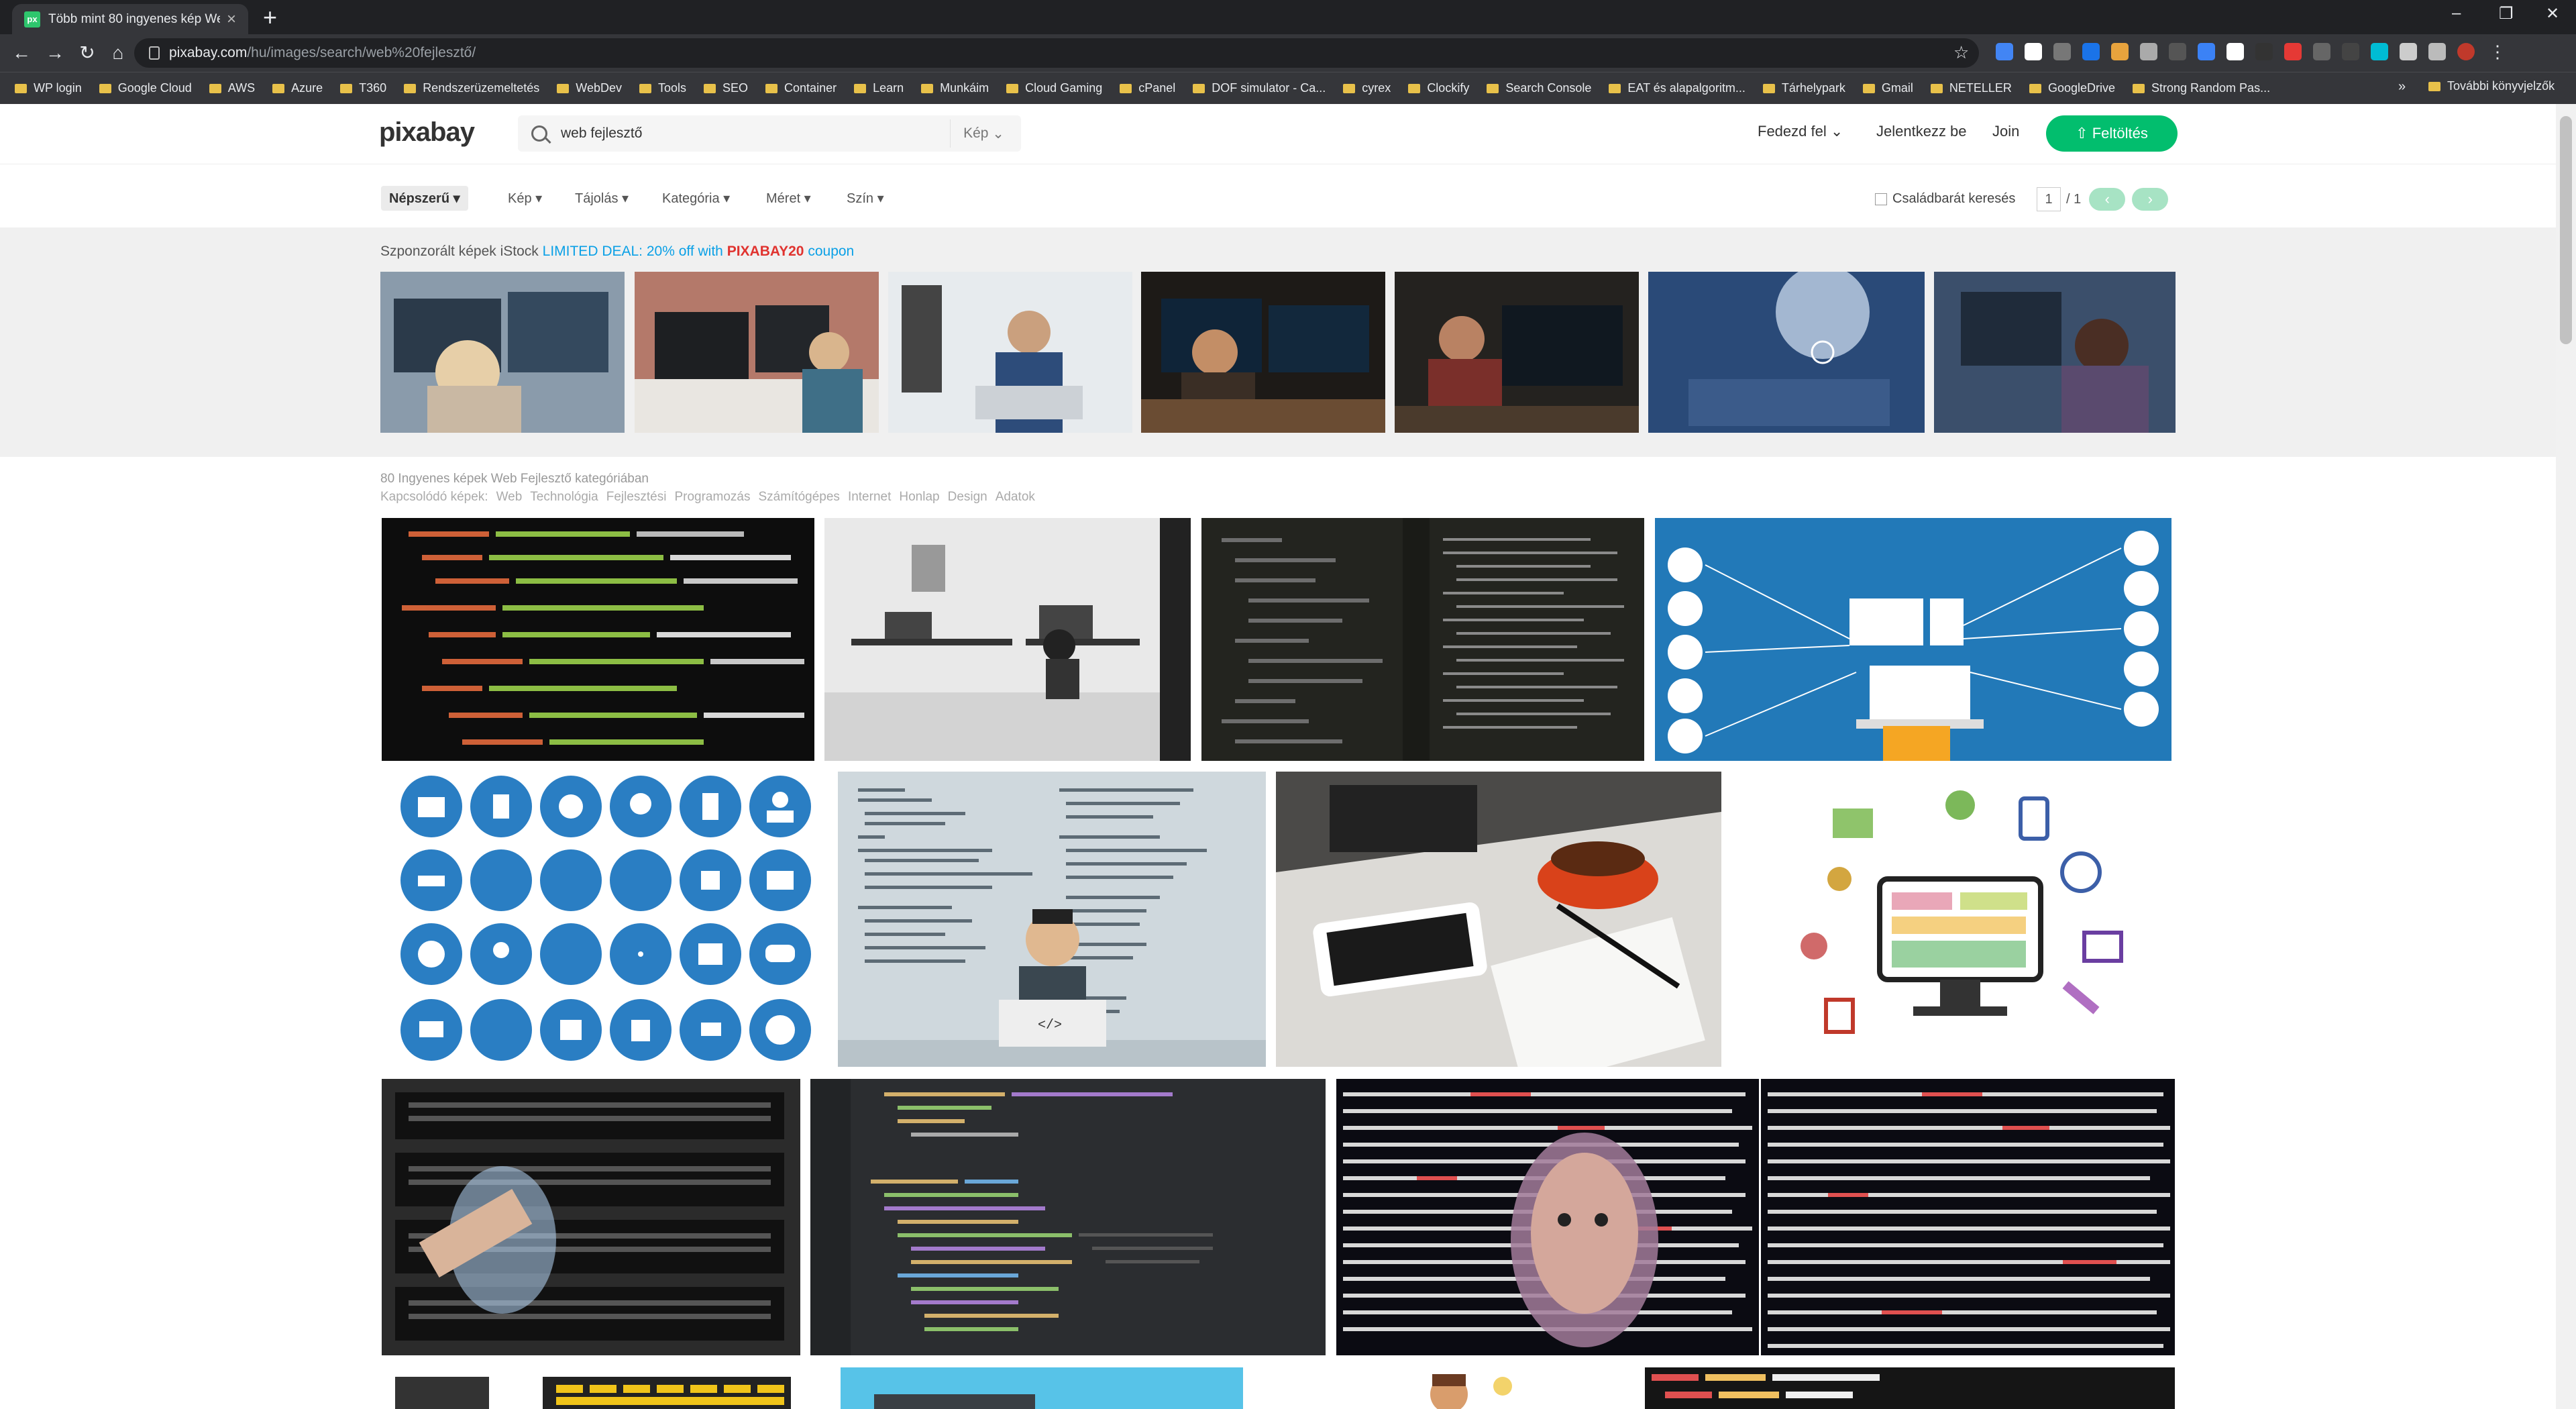 The image size is (2576, 1409). Describe the element at coordinates (696, 198) in the screenshot. I see `filter-category: Kategória ▾` at that location.